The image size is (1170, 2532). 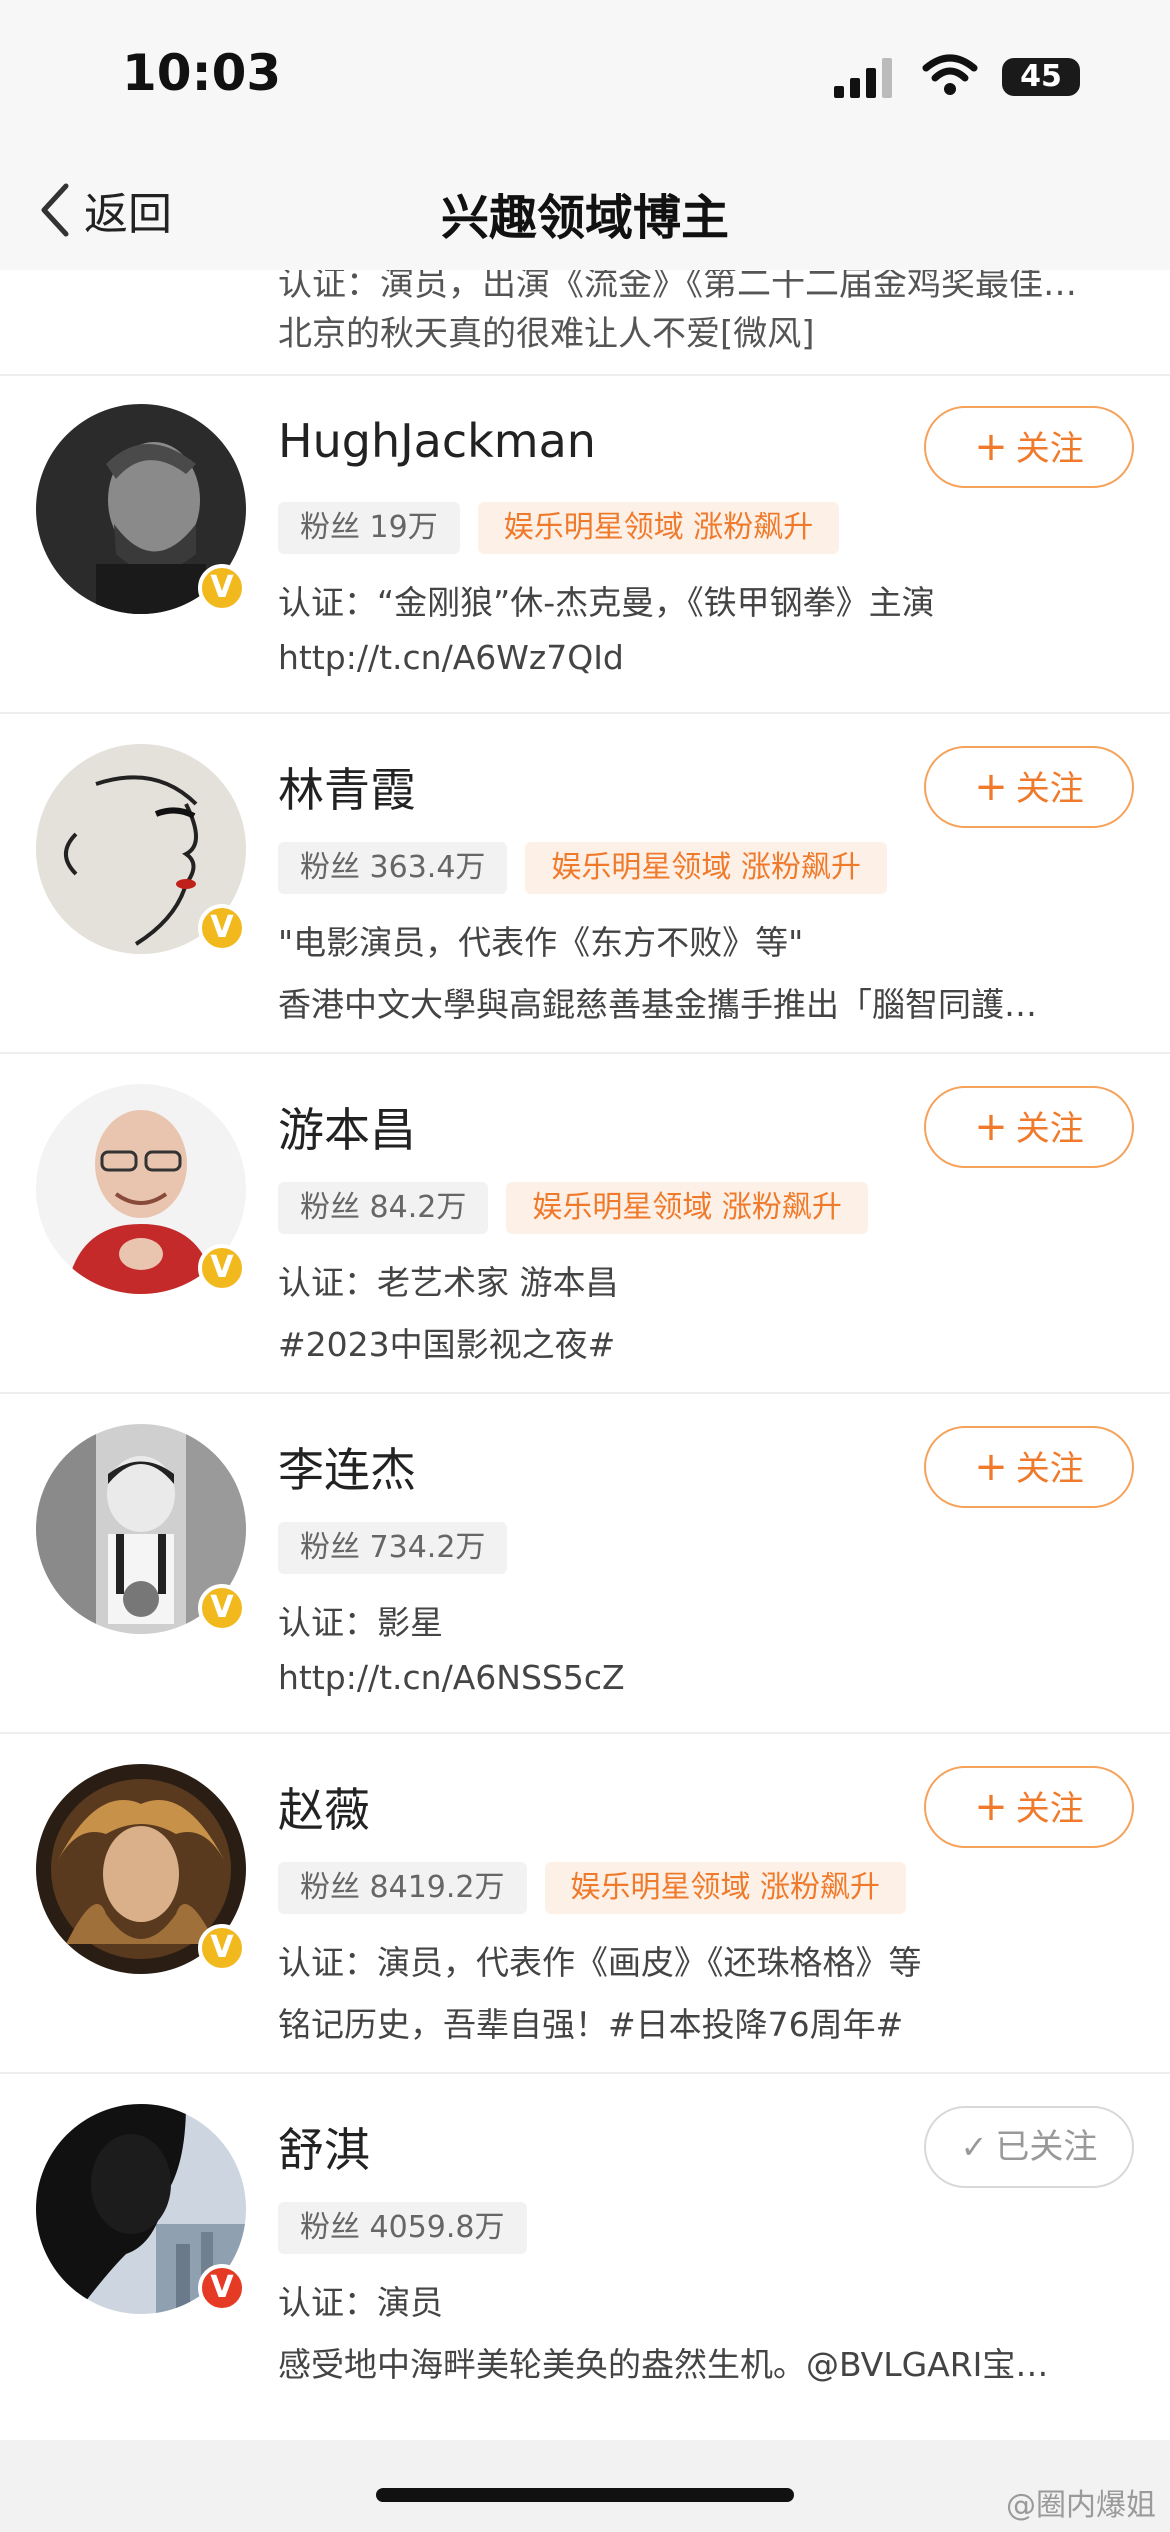 I want to click on user-latest-post: #2023中国影视之夜#, so click(x=447, y=1344).